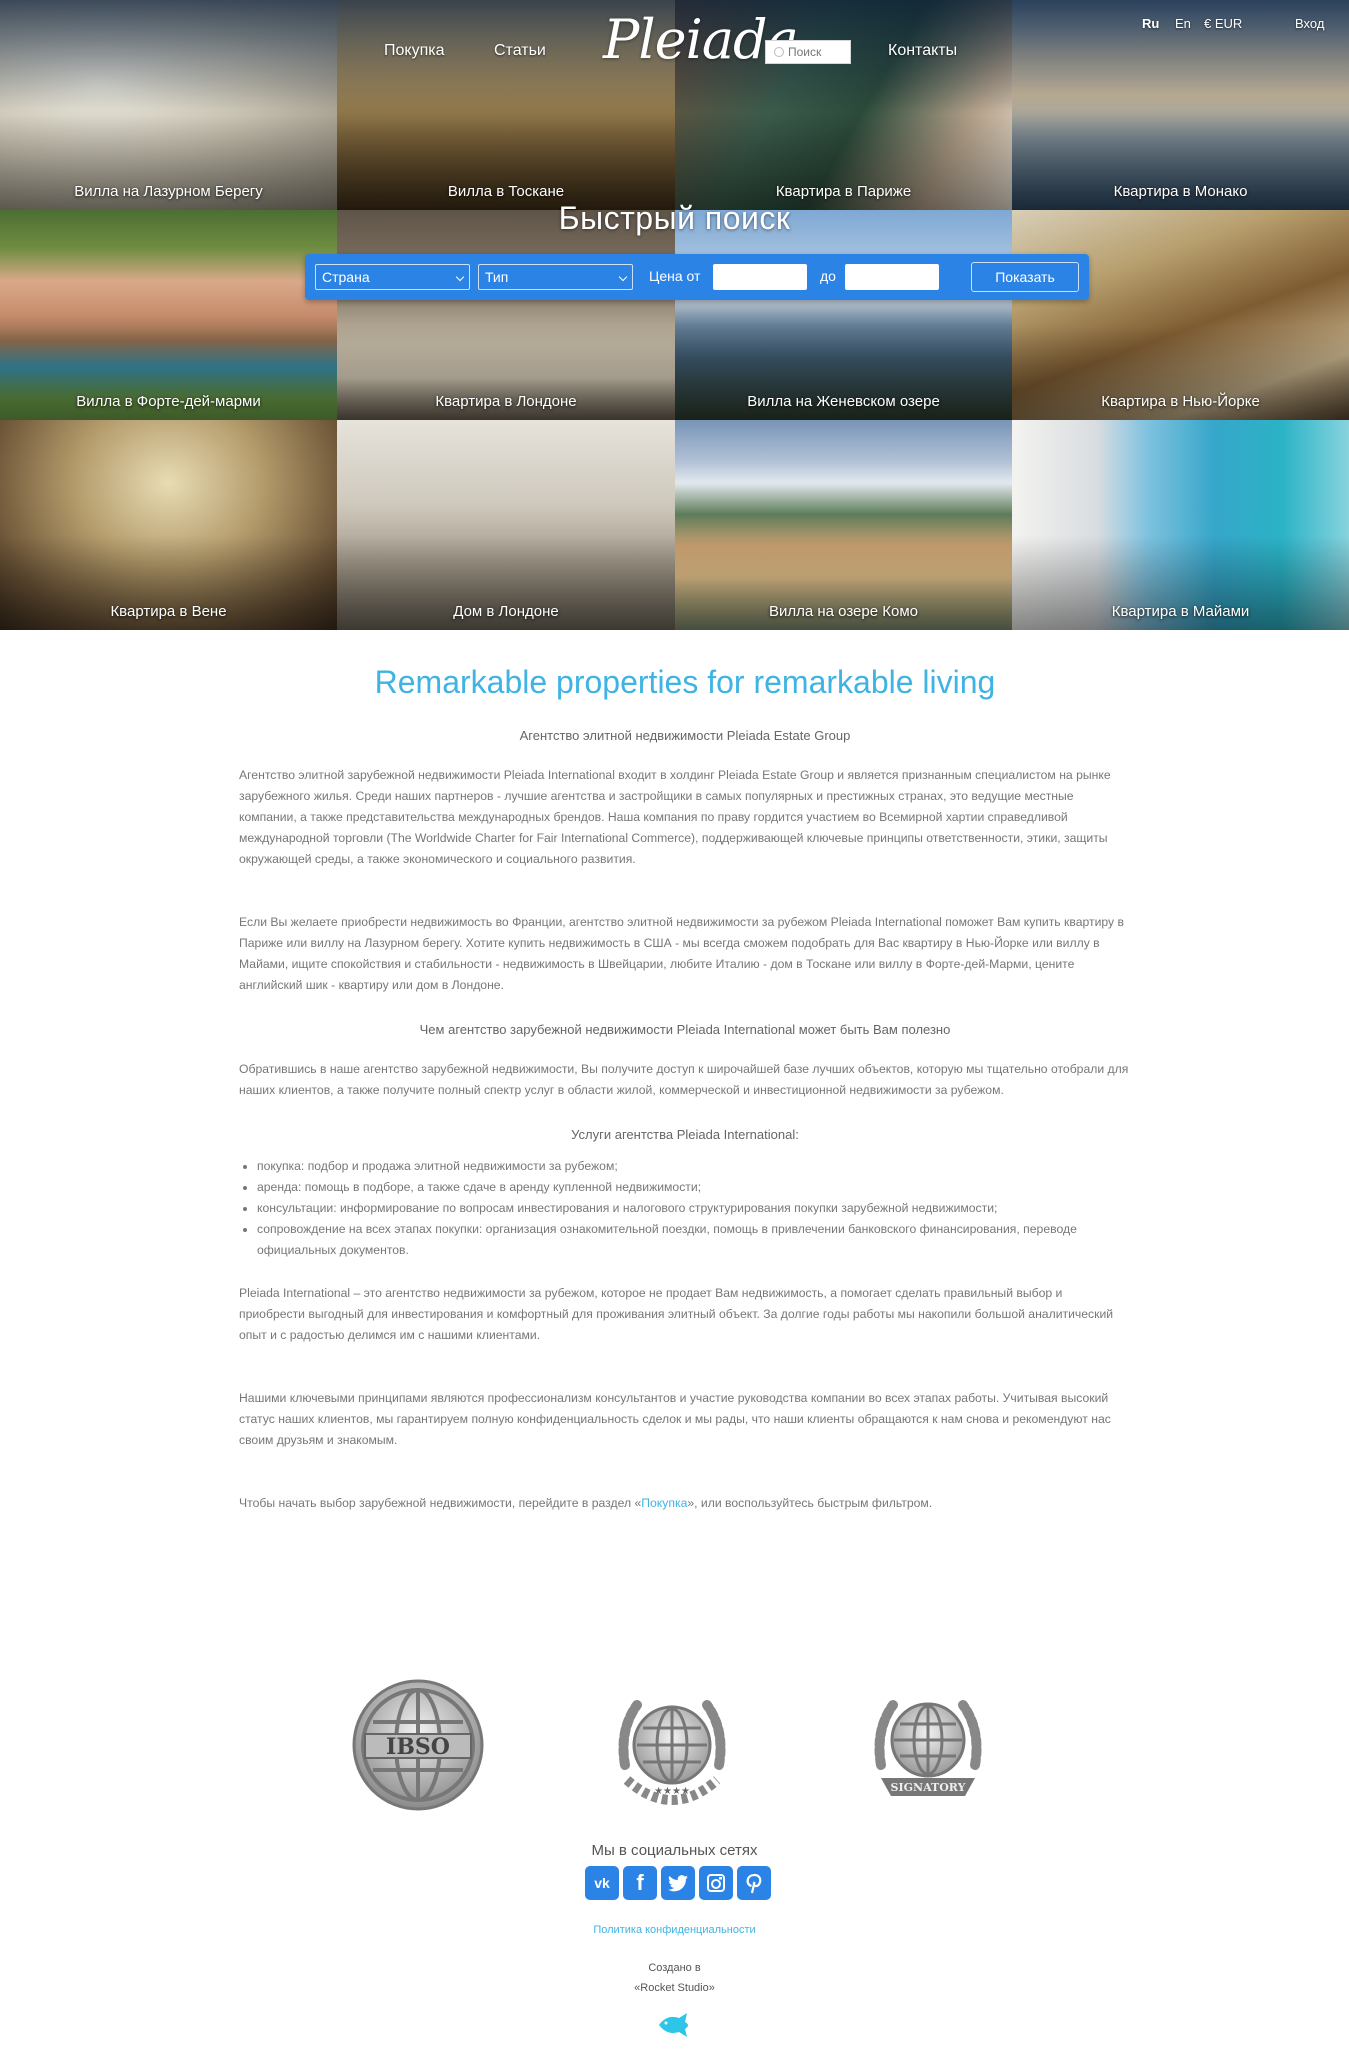  What do you see at coordinates (672, 1752) in the screenshot?
I see `charter-badge: ★★★★` at bounding box center [672, 1752].